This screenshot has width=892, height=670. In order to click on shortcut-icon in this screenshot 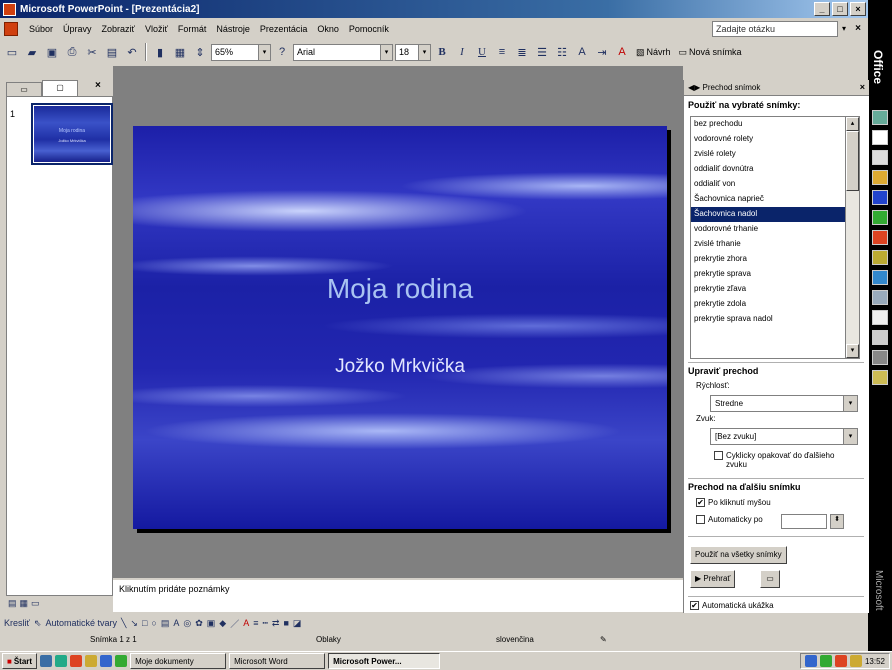, I will do `click(880, 357)`.